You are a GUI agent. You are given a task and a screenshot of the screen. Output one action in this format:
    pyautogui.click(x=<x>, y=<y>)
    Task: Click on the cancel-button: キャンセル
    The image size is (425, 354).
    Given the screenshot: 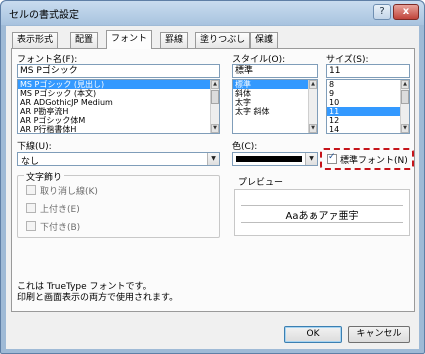 What is the action you would take?
    pyautogui.click(x=379, y=334)
    